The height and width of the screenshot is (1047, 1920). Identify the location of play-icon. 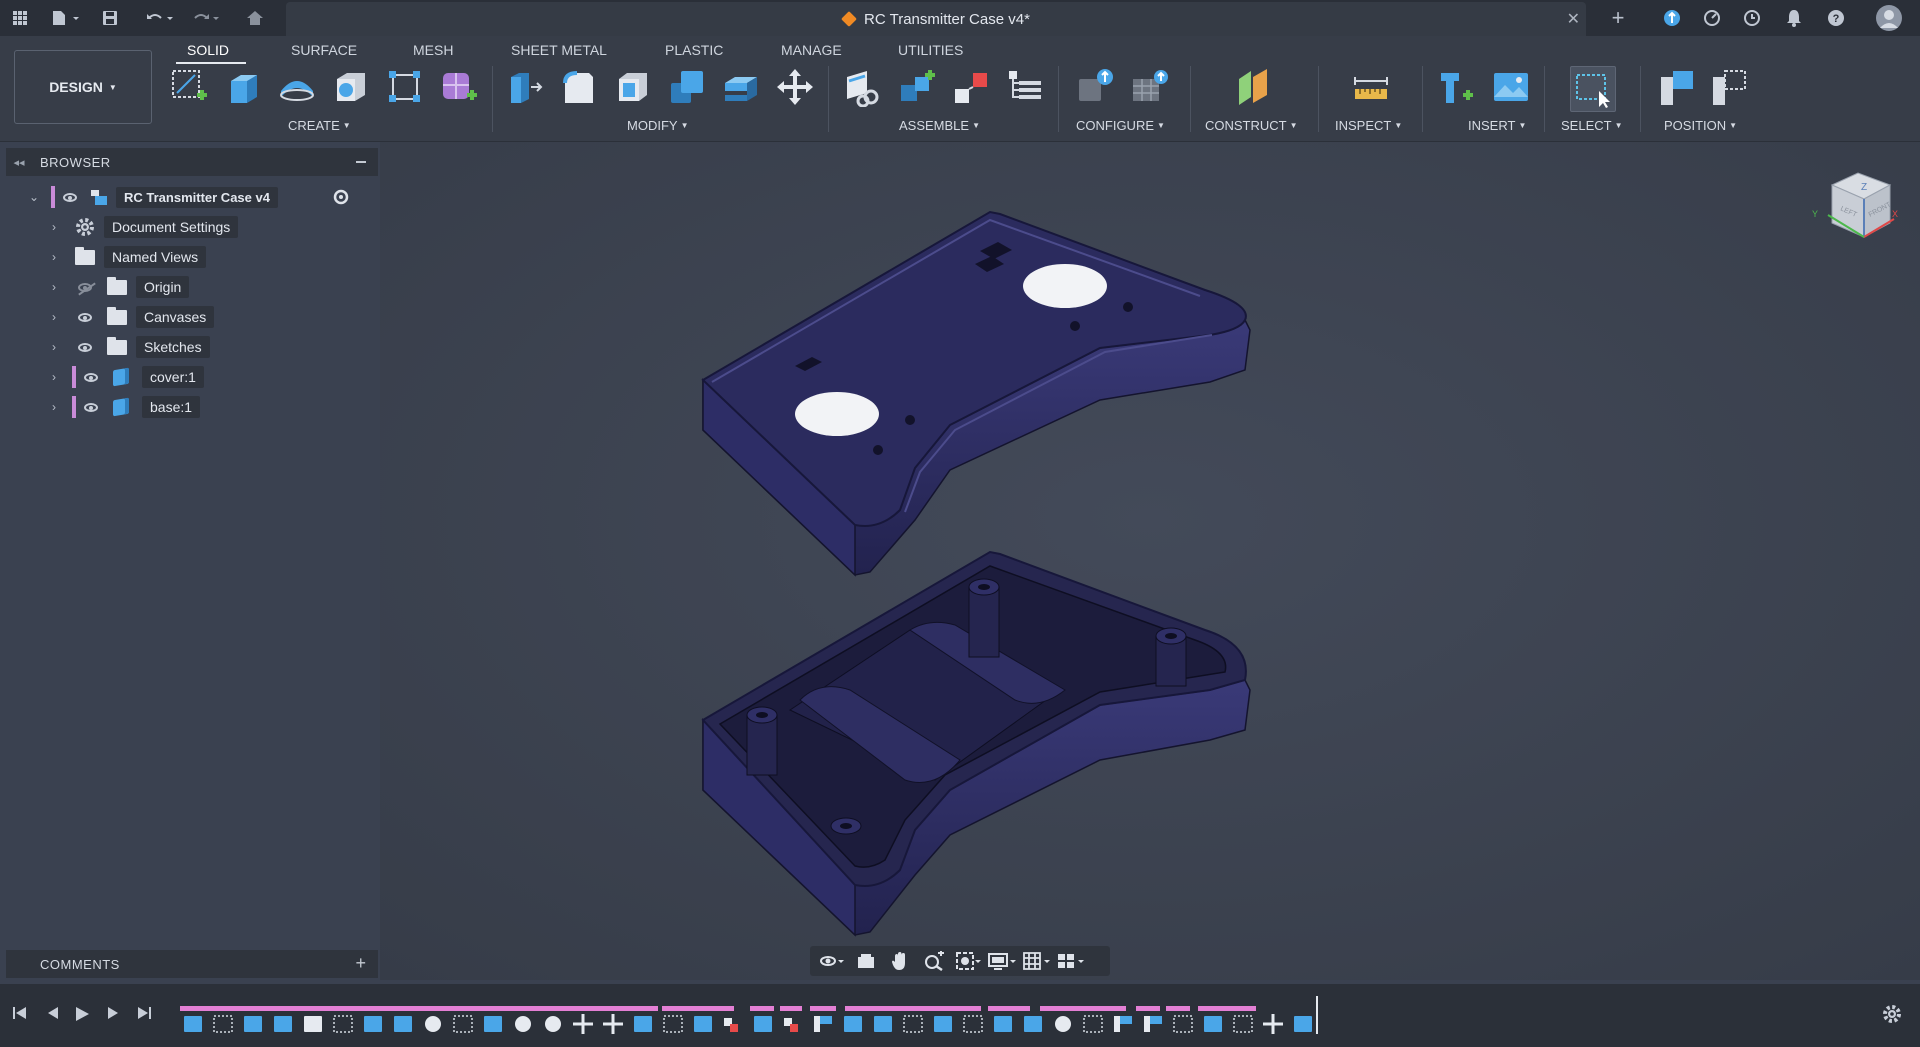
(82, 1015).